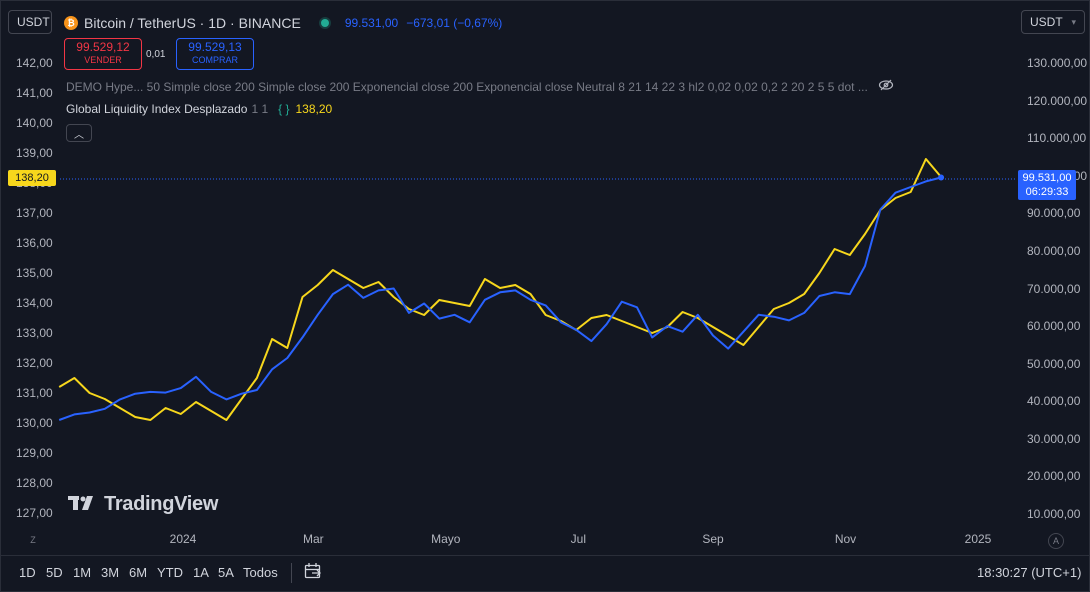  I want to click on range-button-5d: 5D, so click(54, 572).